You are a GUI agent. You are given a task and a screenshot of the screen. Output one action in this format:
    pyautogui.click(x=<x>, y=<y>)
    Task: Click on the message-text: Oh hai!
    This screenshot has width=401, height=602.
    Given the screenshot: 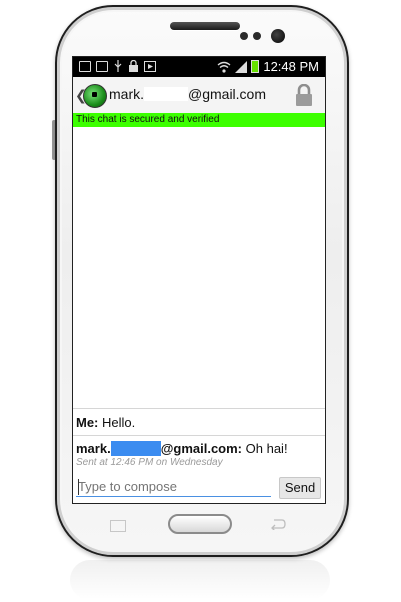 What is the action you would take?
    pyautogui.click(x=266, y=448)
    